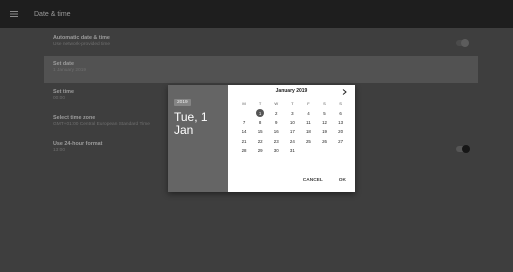 Image resolution: width=513 pixels, height=272 pixels. I want to click on selected-date-line-2: Jan, so click(184, 130).